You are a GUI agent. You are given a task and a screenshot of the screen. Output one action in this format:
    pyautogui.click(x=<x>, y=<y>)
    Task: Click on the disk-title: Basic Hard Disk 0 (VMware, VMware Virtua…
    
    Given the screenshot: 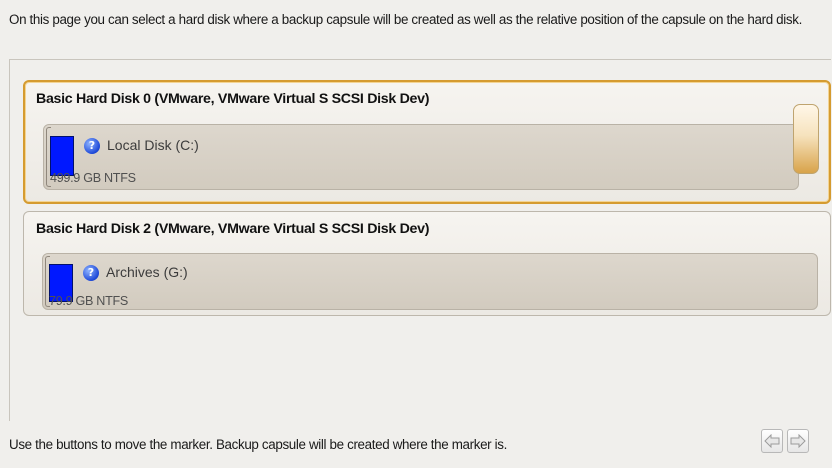 What is the action you would take?
    pyautogui.click(x=233, y=99)
    